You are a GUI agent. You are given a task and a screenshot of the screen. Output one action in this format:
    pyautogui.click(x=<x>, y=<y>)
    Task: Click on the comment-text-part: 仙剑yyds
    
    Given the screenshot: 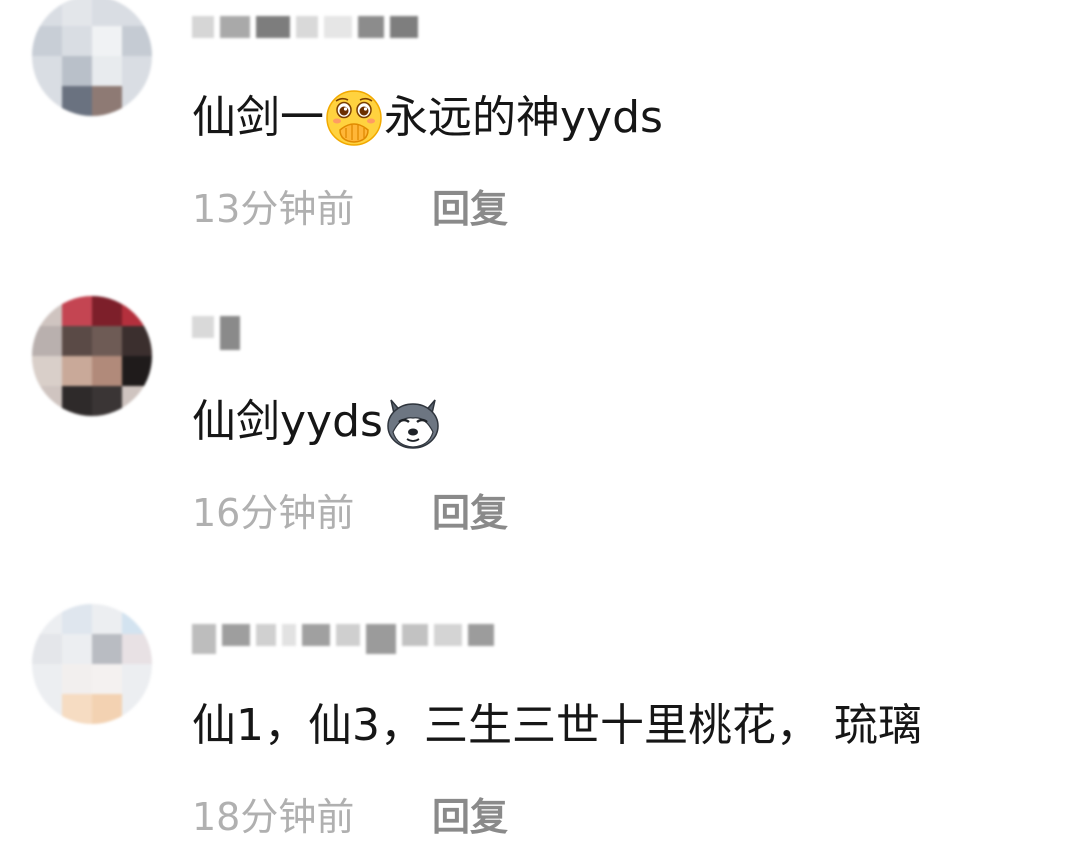 What is the action you would take?
    pyautogui.click(x=287, y=421)
    